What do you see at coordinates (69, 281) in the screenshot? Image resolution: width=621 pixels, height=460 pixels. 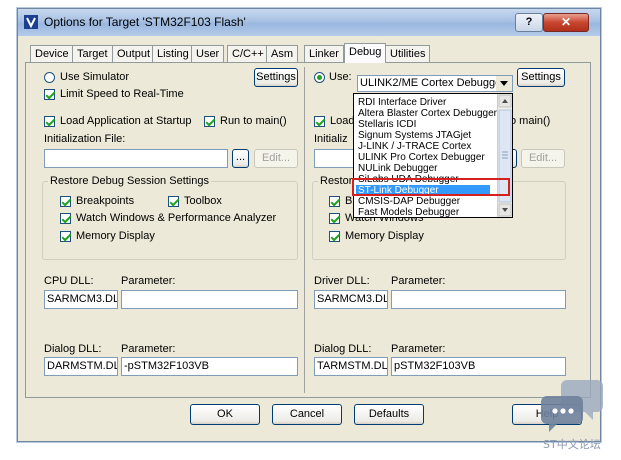 I see `cpu-dll-label: CPU DLL:` at bounding box center [69, 281].